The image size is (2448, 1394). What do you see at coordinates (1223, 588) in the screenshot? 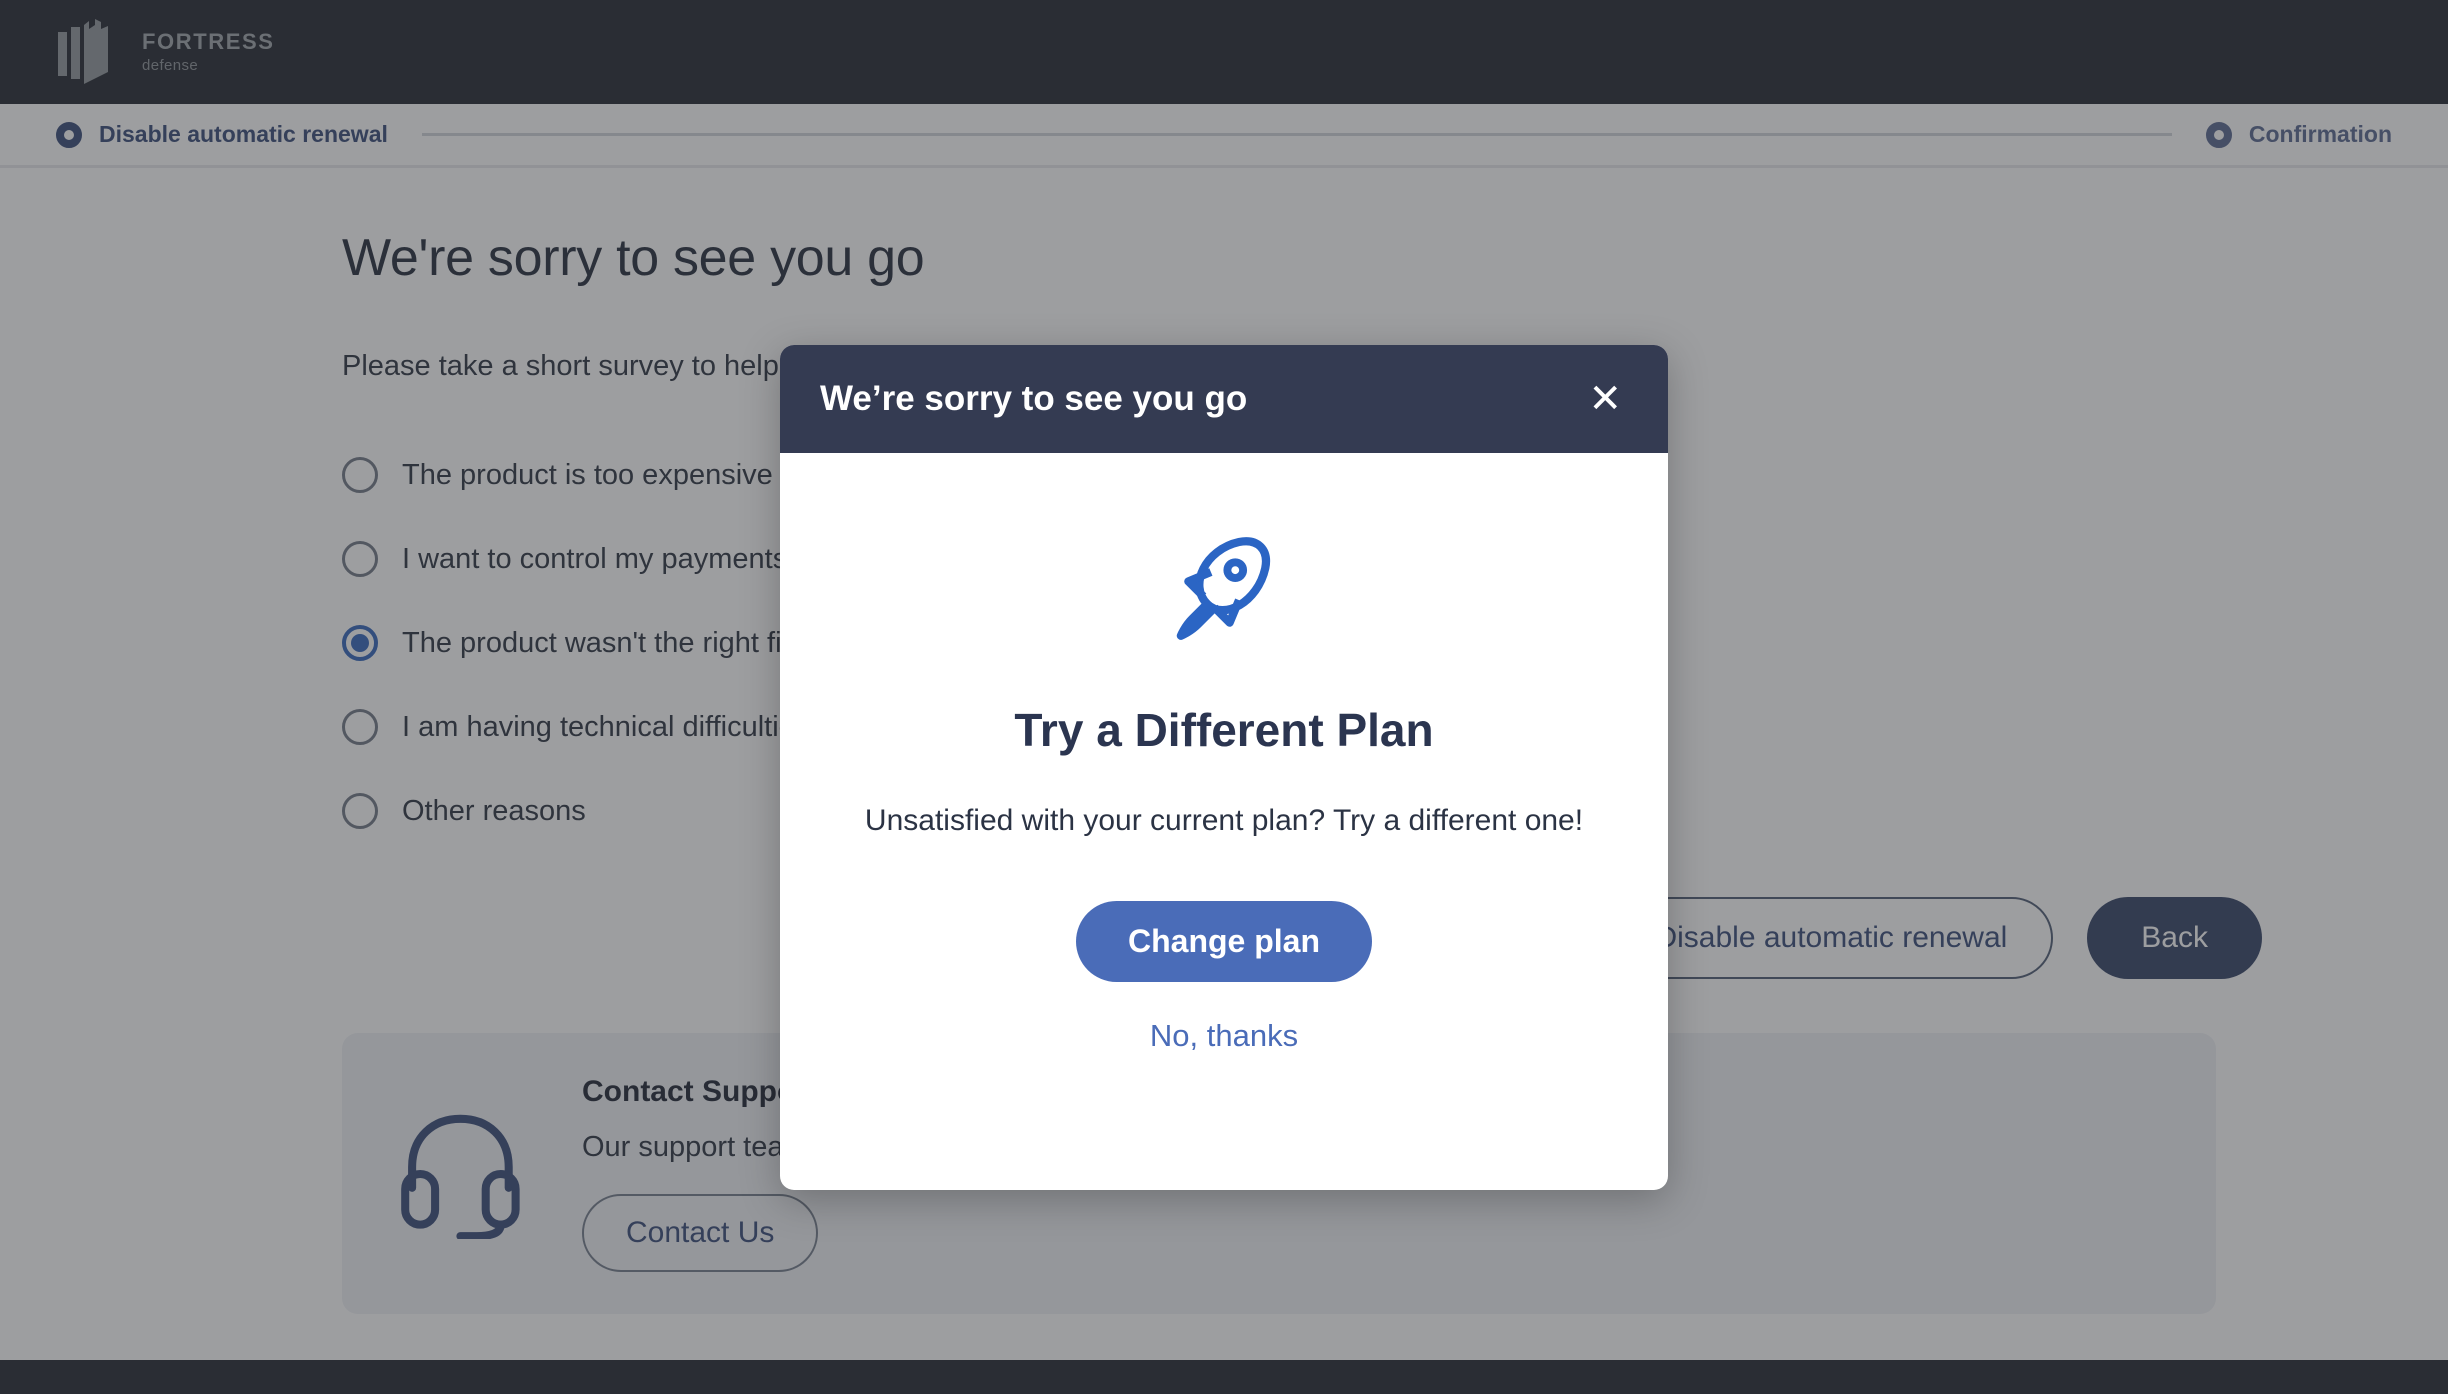
I see `rocket-icon` at bounding box center [1223, 588].